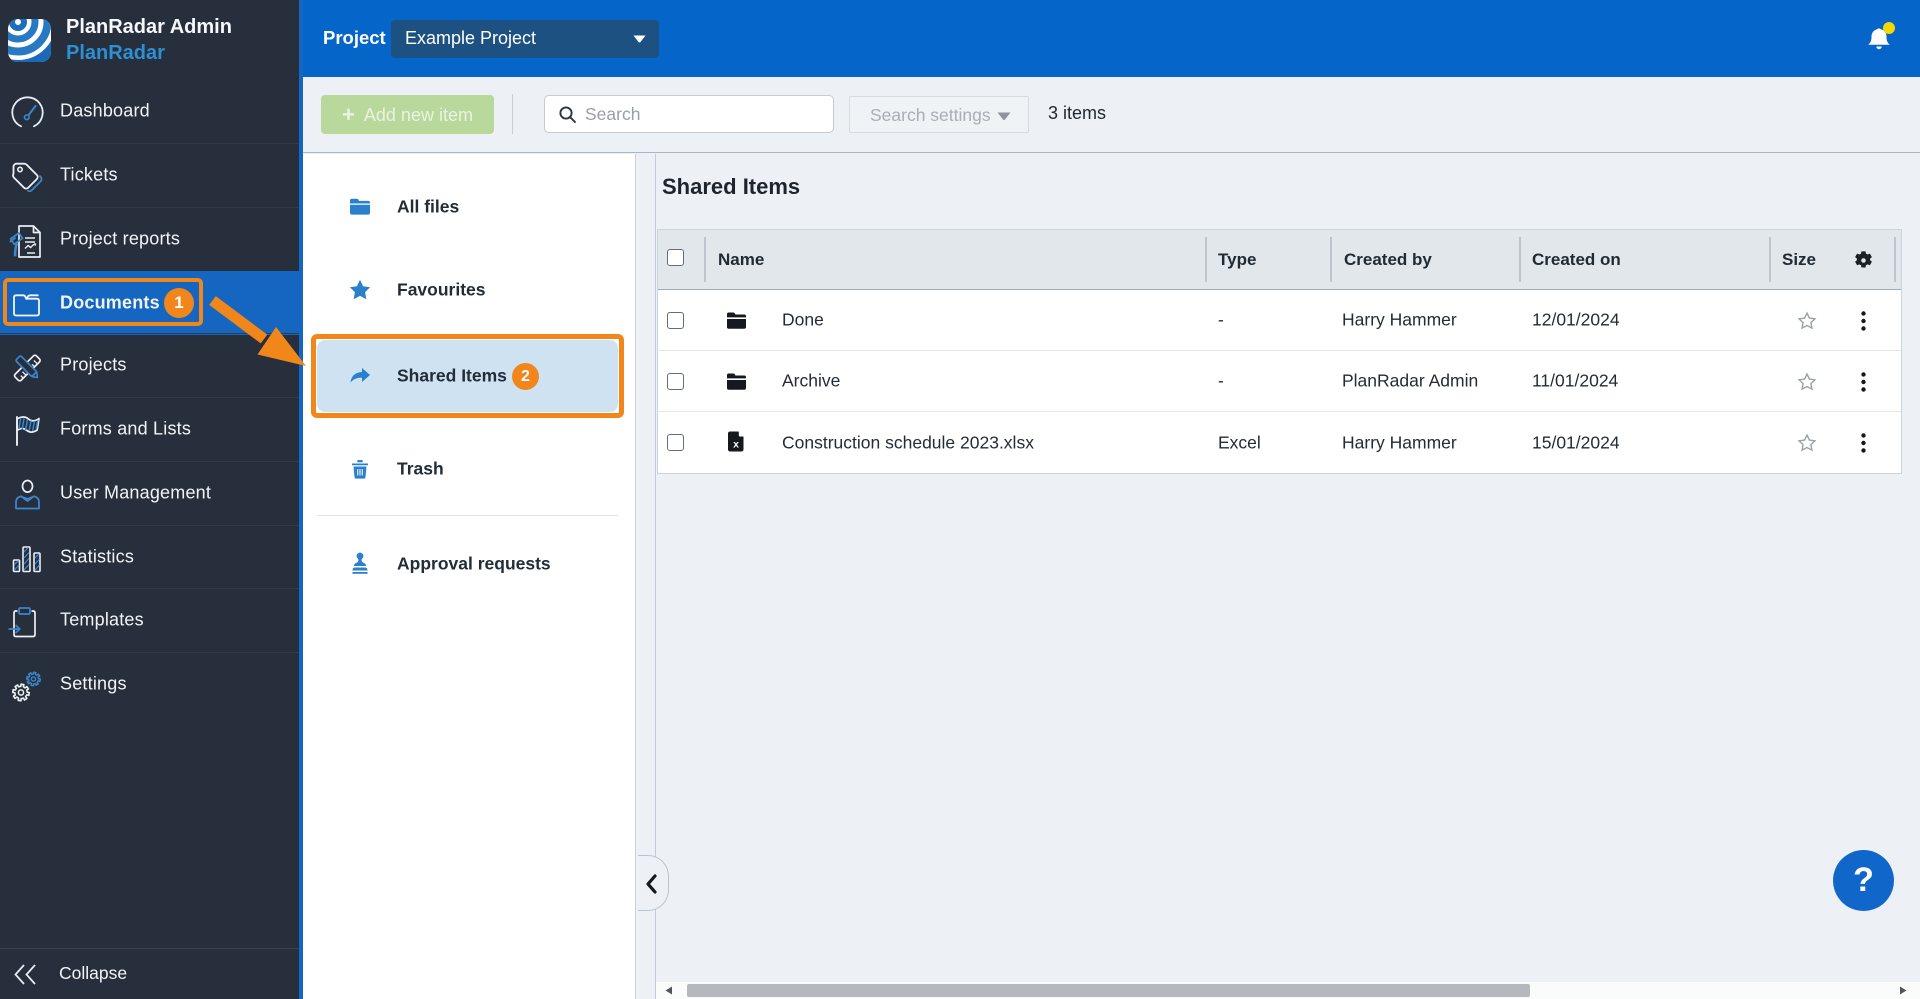 The width and height of the screenshot is (1920, 999). Describe the element at coordinates (736, 445) in the screenshot. I see `svg-text: x` at that location.